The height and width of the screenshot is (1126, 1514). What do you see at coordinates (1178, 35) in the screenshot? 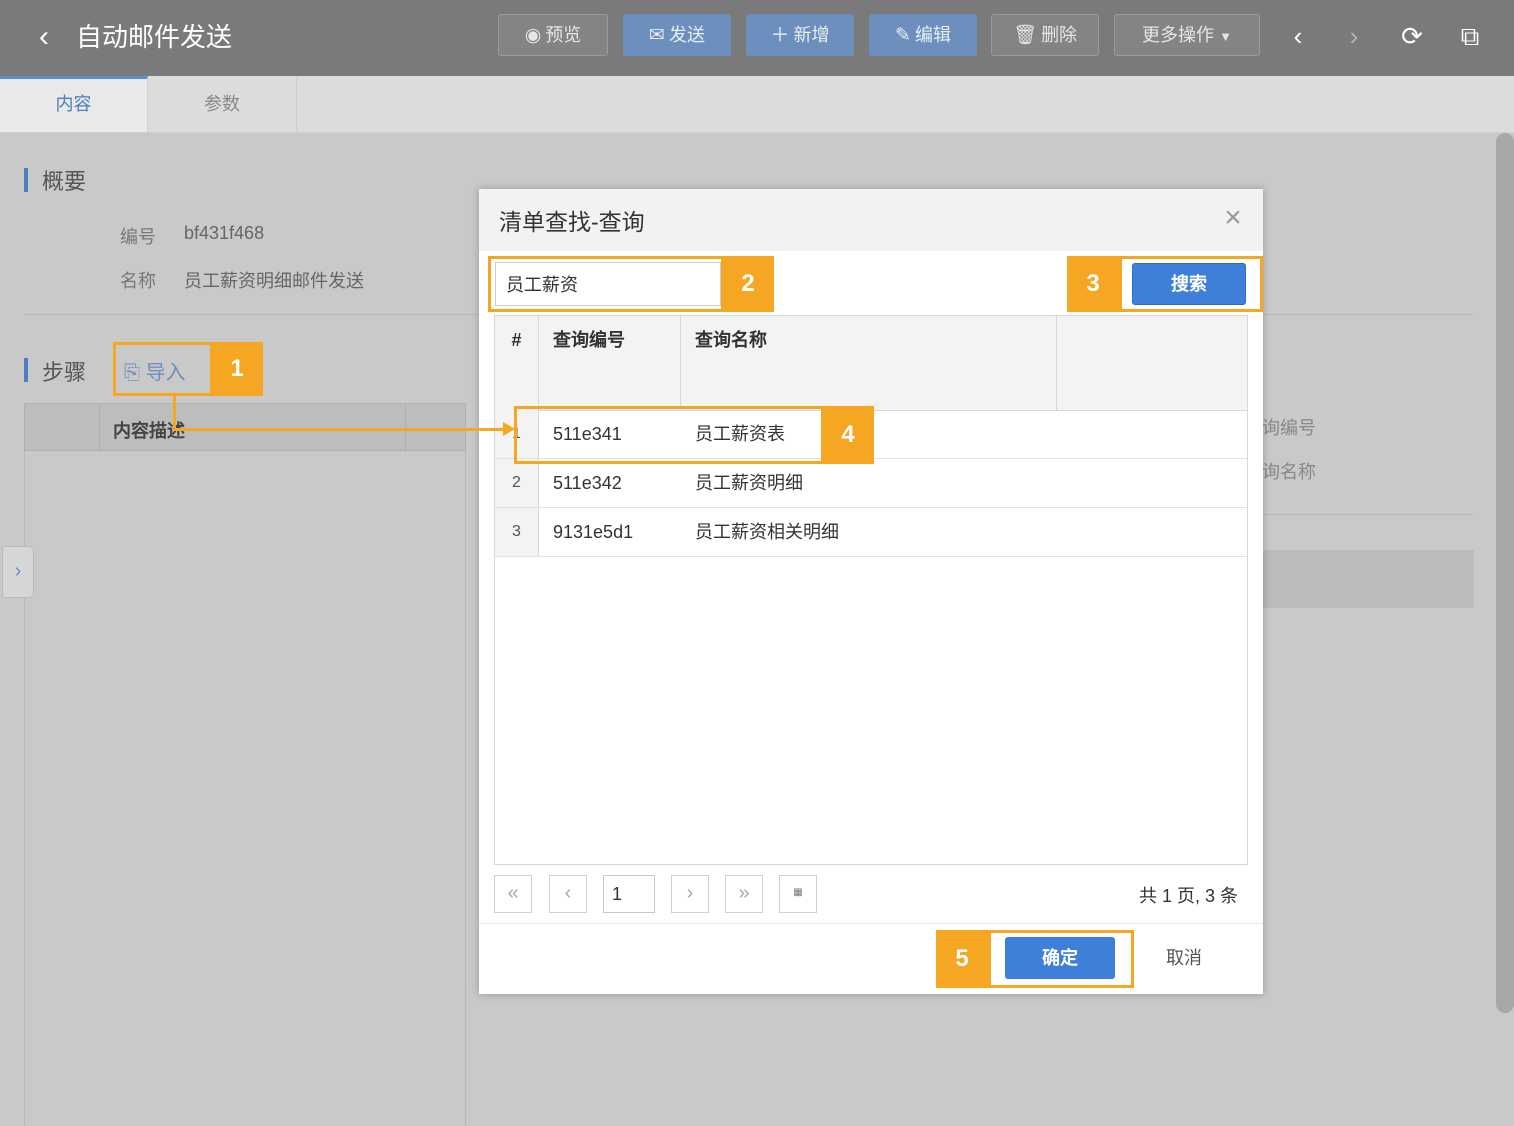
I see `more-actions-label: 更多操作` at bounding box center [1178, 35].